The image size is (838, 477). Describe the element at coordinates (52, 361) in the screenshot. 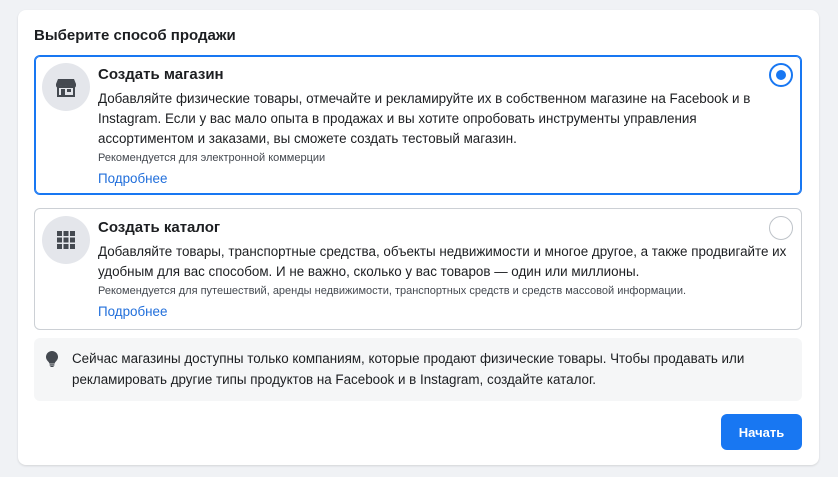

I see `lightbulb-icon` at that location.